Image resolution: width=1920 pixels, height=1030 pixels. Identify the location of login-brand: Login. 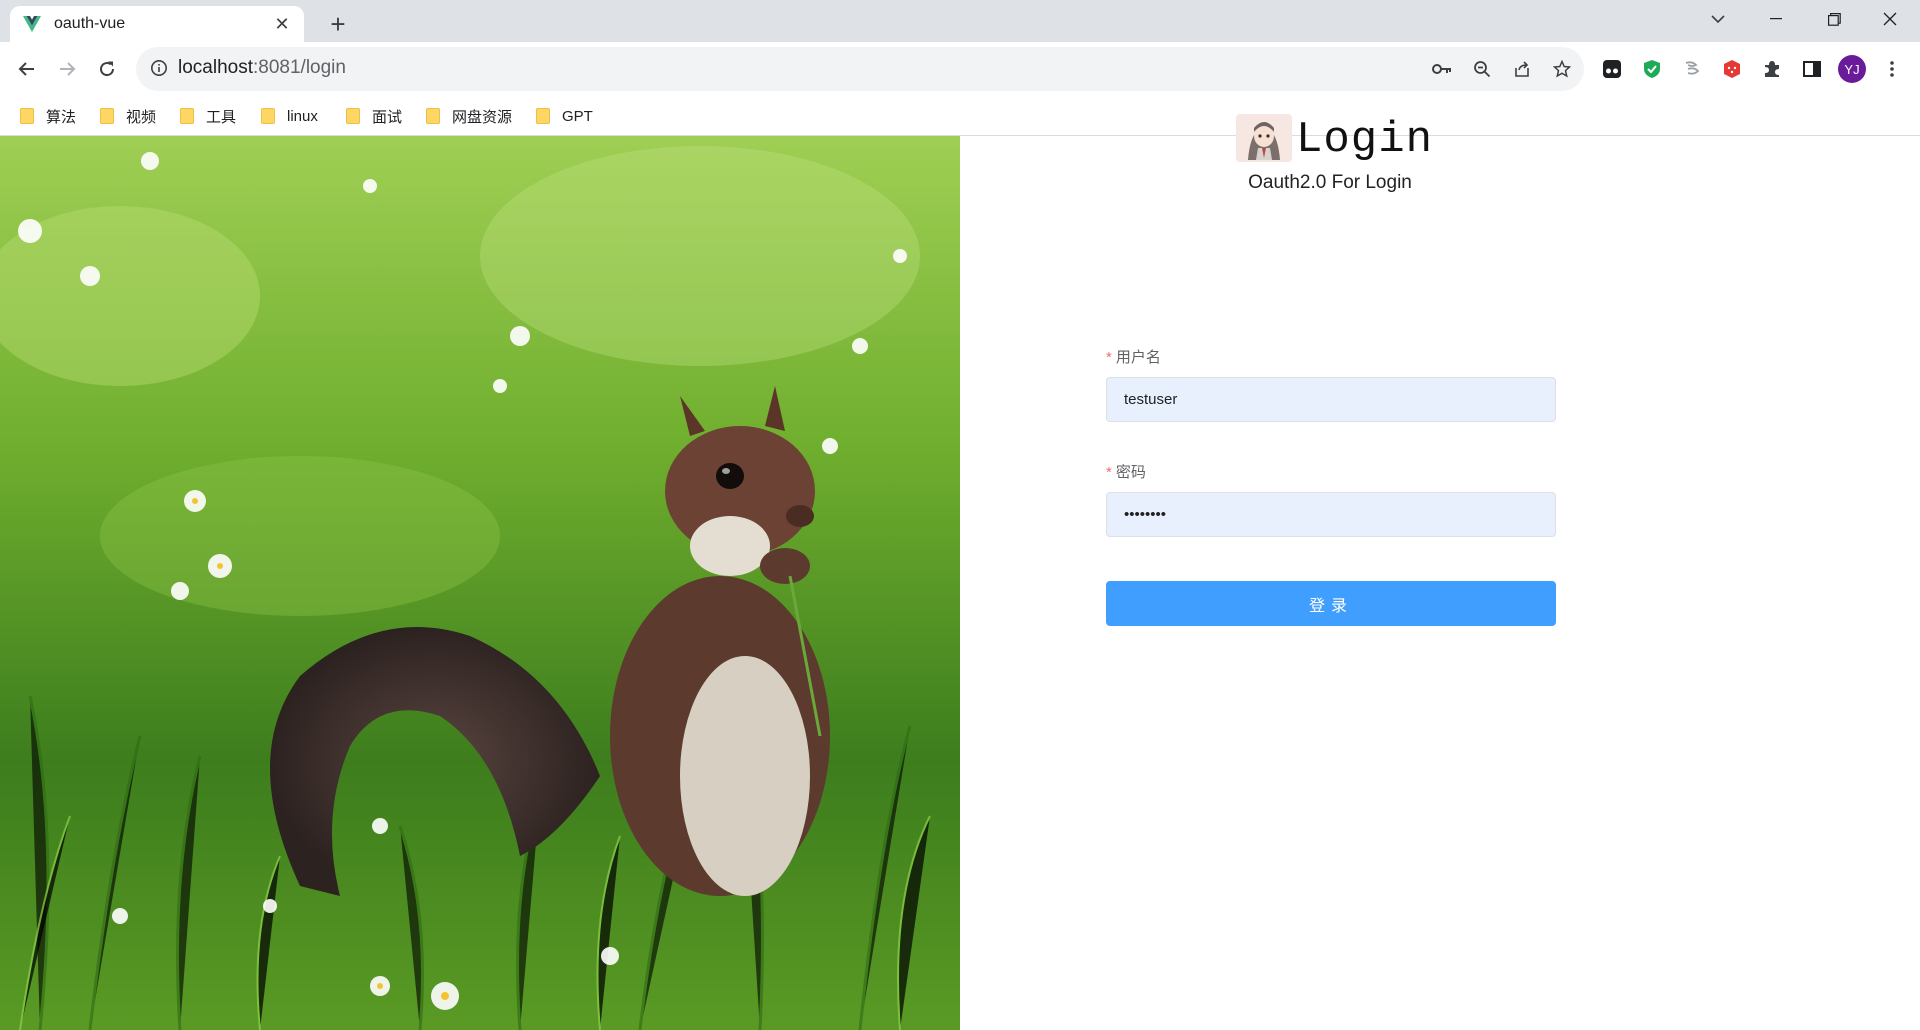
(1334, 137).